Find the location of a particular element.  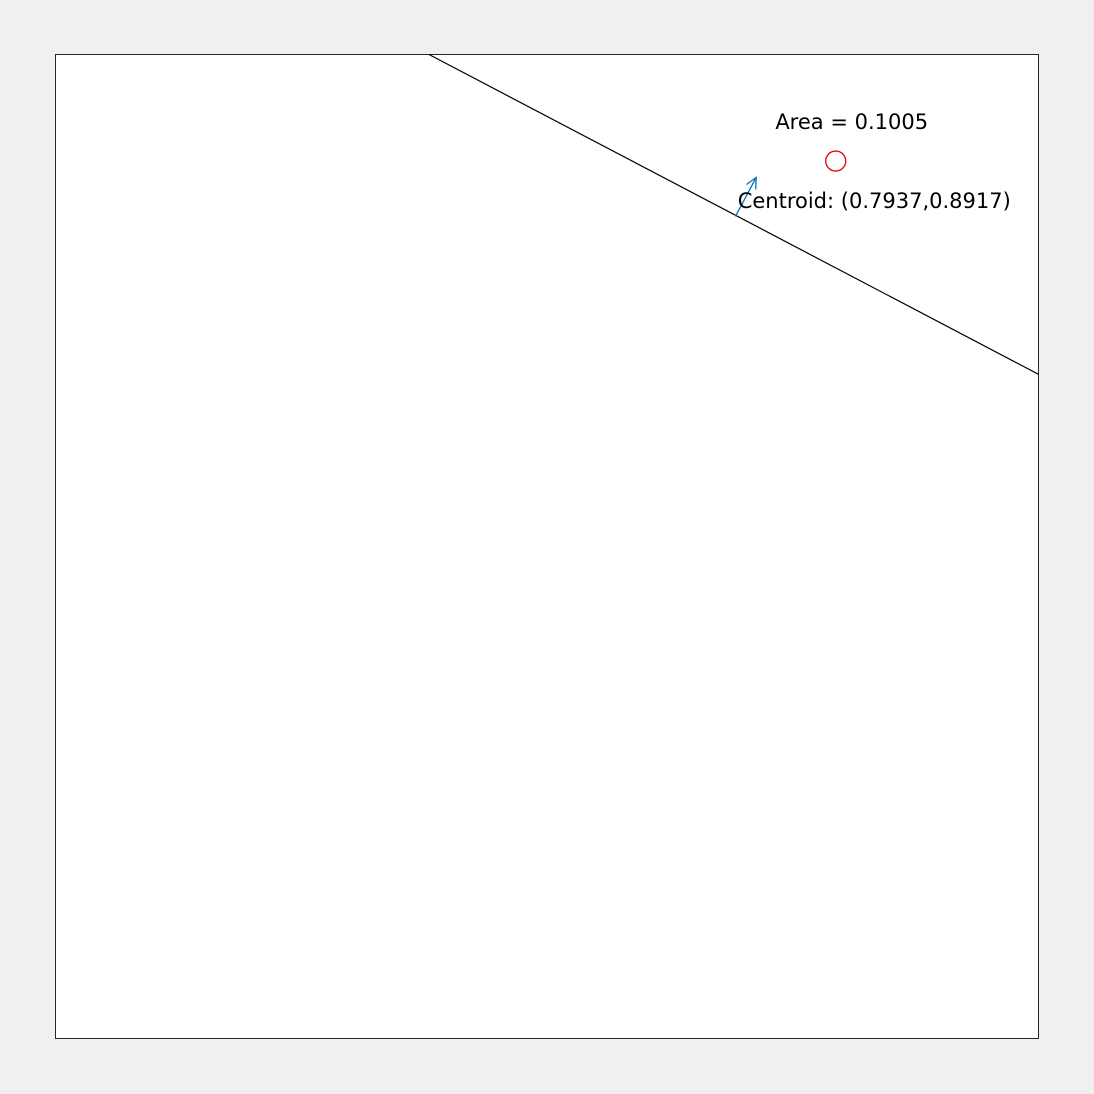

area-label: Area = 0.1005 is located at coordinates (851, 122).